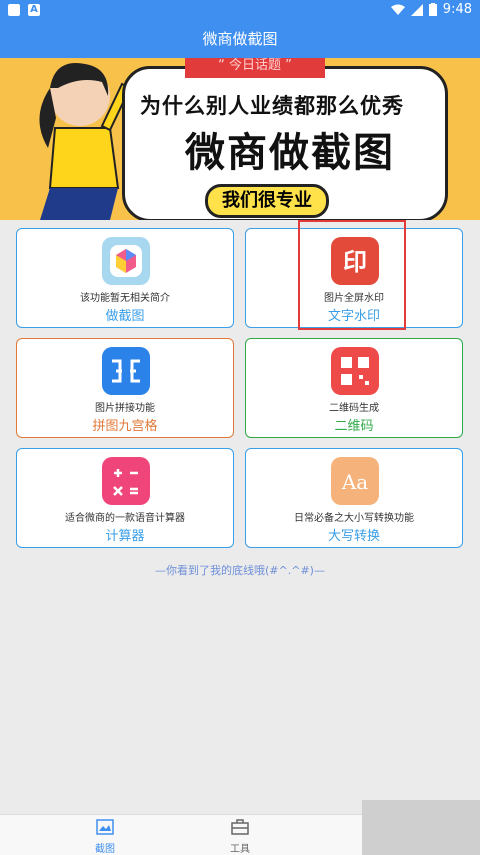 The height and width of the screenshot is (855, 480). I want to click on tool-desc: 适合微商的一款语音计算器, so click(125, 518).